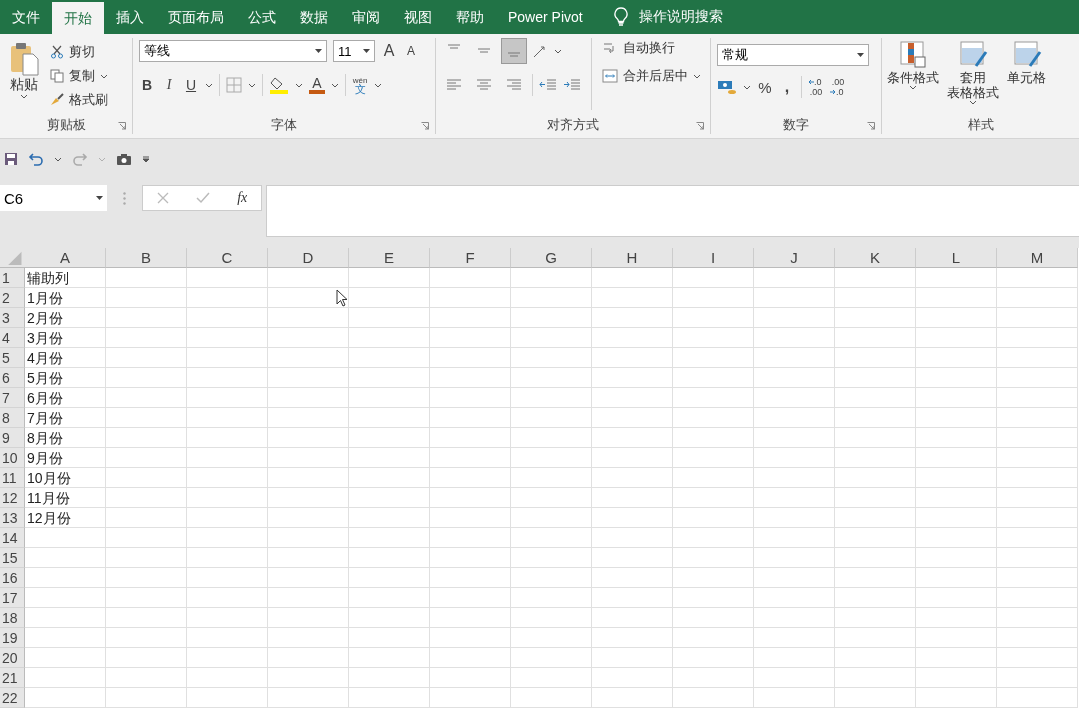 This screenshot has width=1079, height=721. I want to click on paste-button: 粘贴, so click(24, 77).